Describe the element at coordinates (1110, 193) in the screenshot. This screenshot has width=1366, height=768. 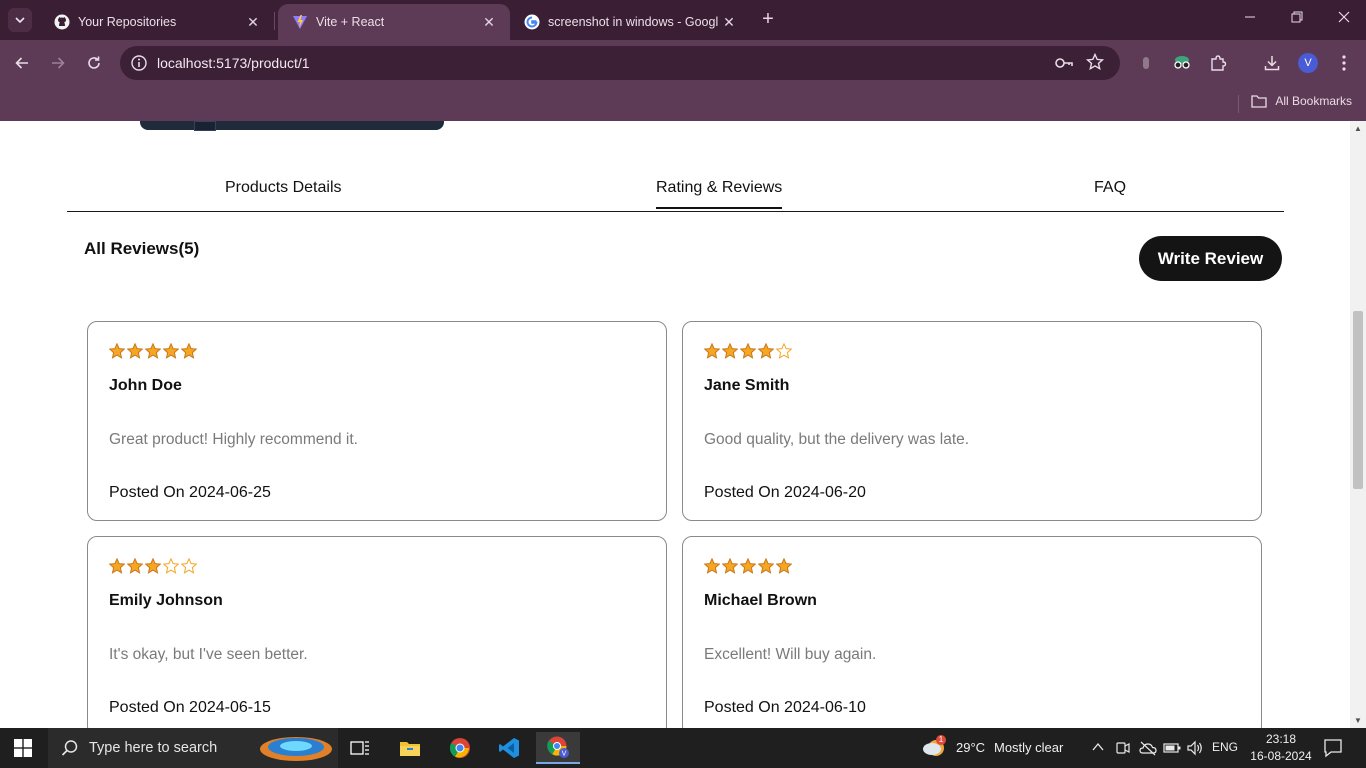
I see `tab-faq: FAQ` at that location.